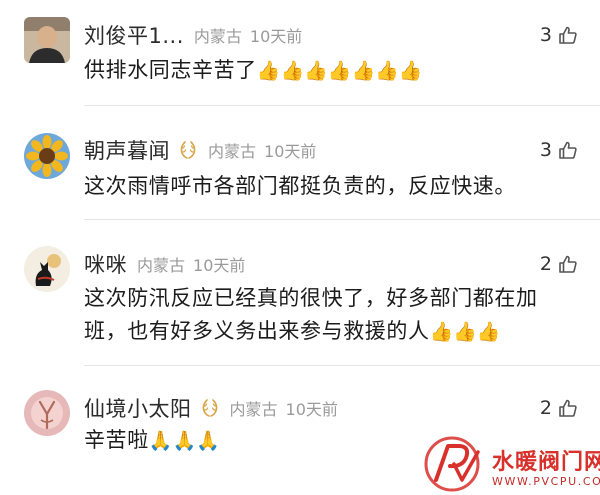 This screenshot has width=600, height=495. What do you see at coordinates (184, 441) in the screenshot?
I see `praying-hands-emoji: 🙏🙏🙏` at bounding box center [184, 441].